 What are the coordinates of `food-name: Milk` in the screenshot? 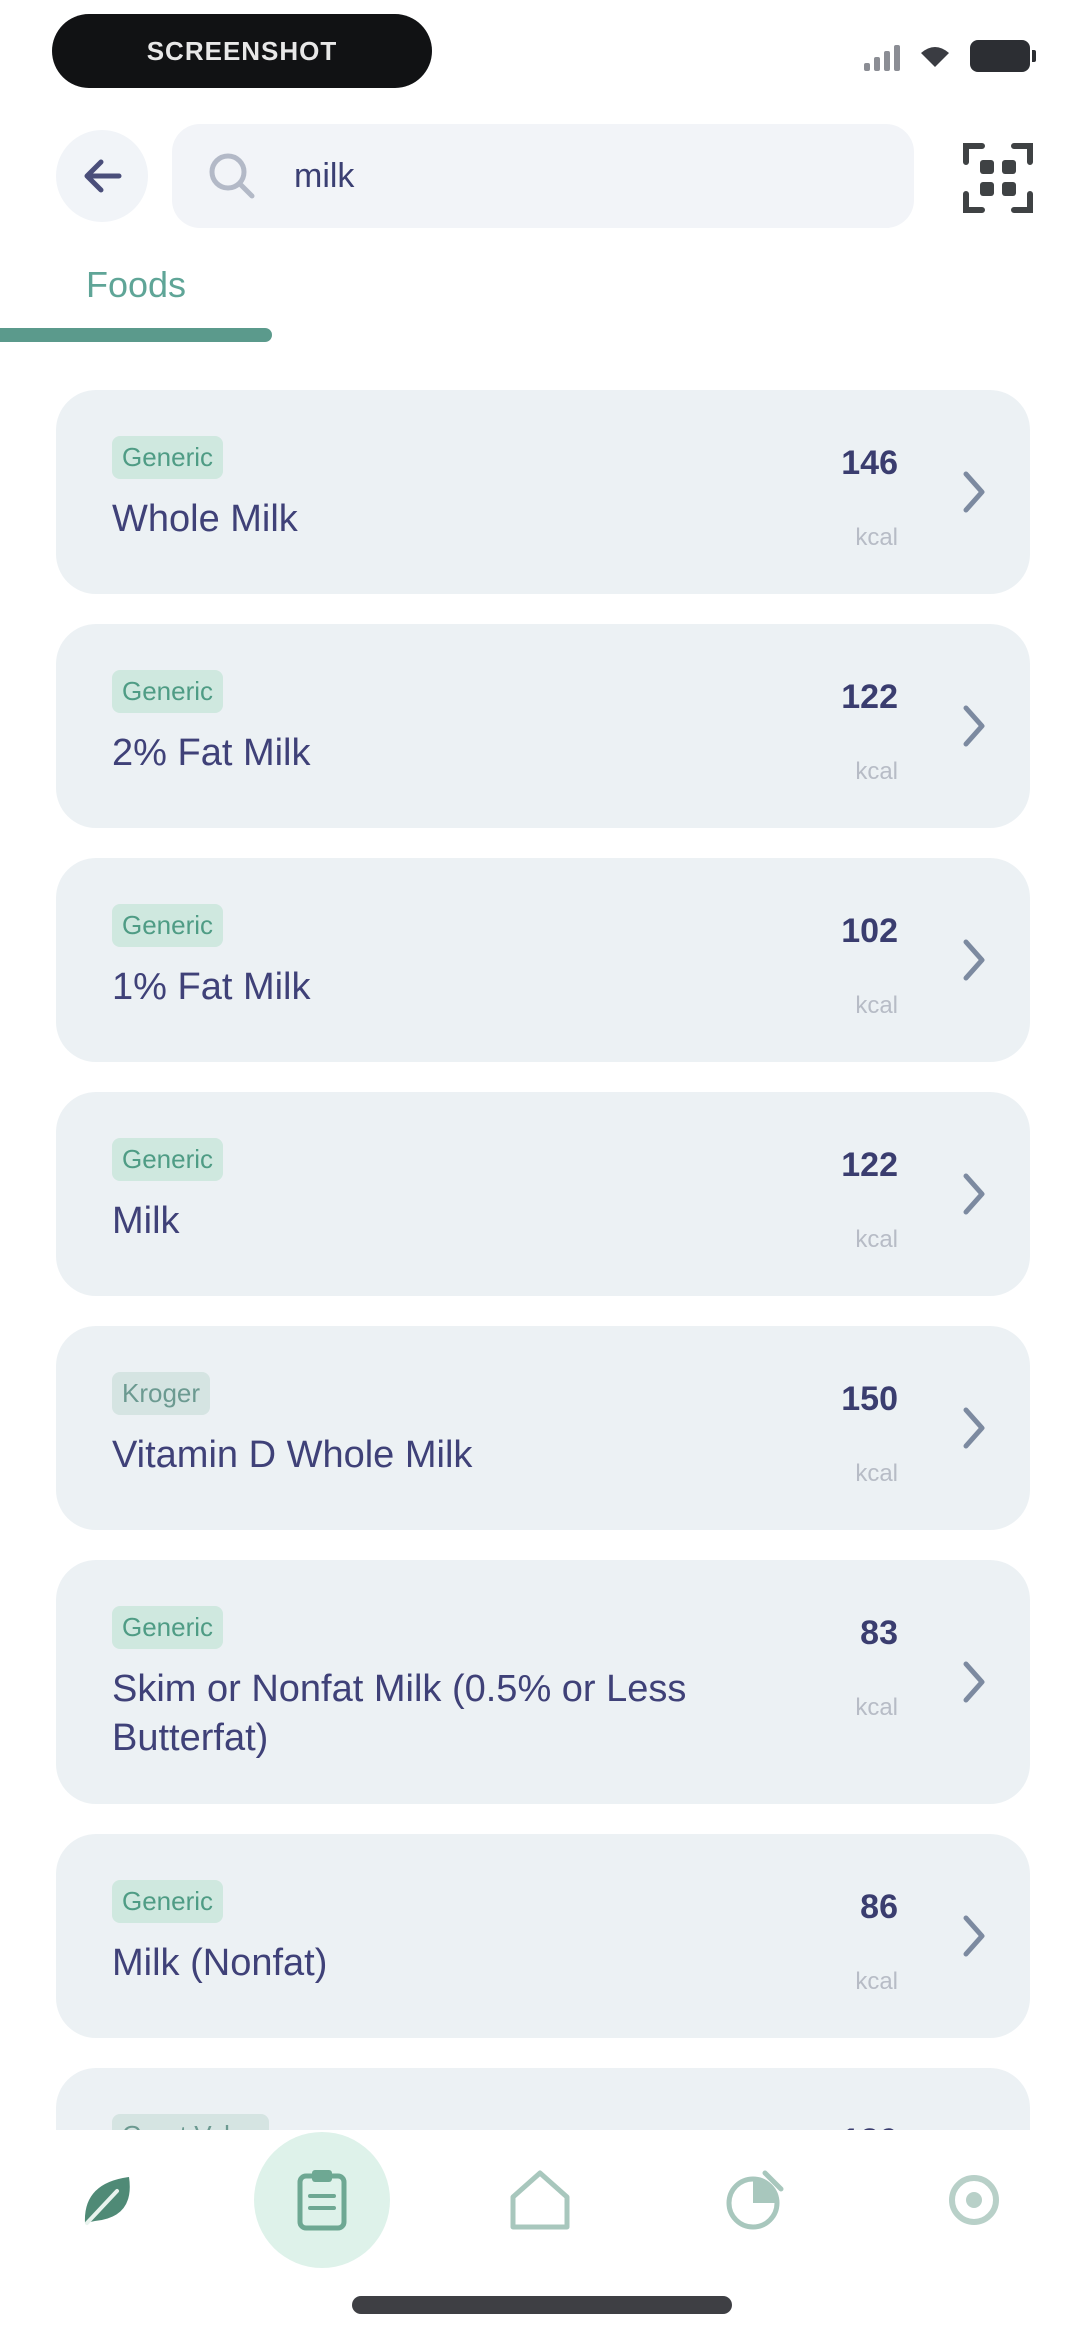 It's located at (146, 1221).